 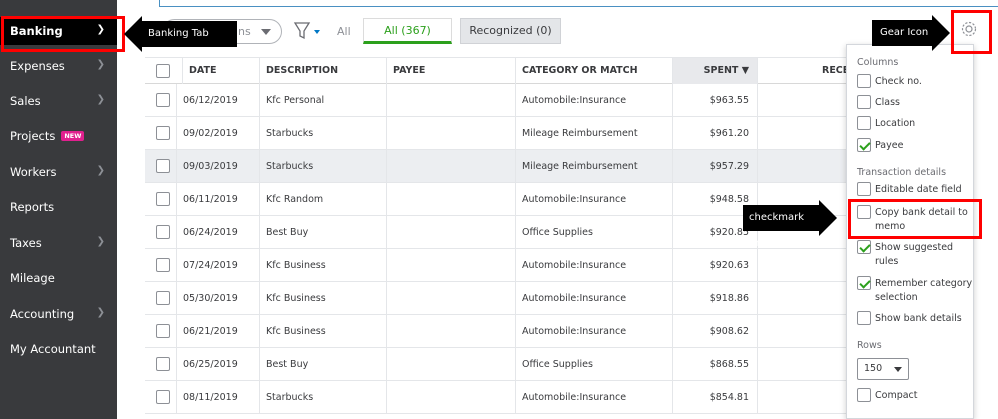 What do you see at coordinates (895, 123) in the screenshot?
I see `option-label: Location` at bounding box center [895, 123].